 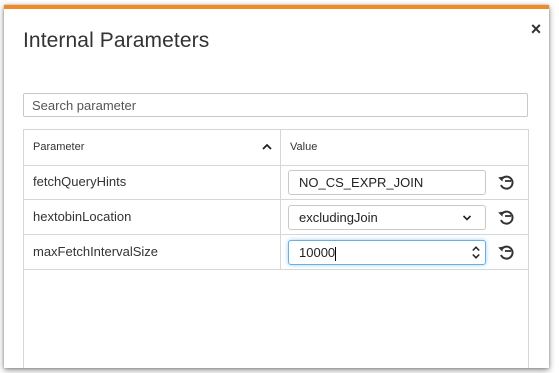 I want to click on table-header: Parameter Value, so click(x=276, y=148).